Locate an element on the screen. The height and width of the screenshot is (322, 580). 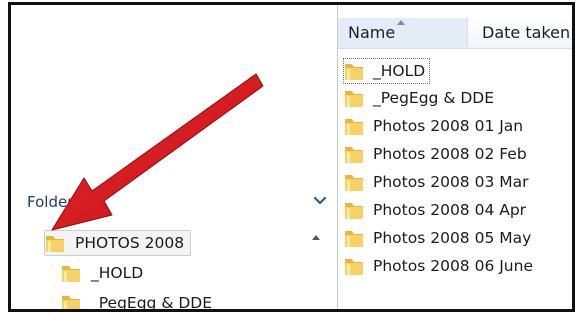
list-item: Photos 2008 04 Apr is located at coordinates (435, 210).